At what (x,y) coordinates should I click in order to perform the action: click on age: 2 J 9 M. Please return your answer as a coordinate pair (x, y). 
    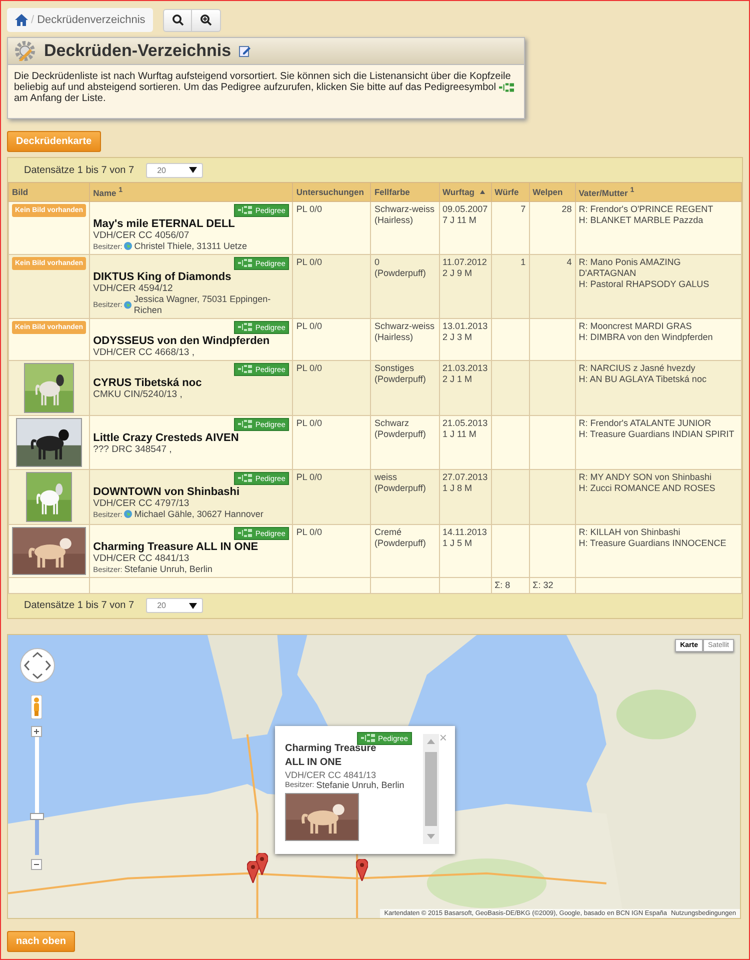
    Looking at the image, I should click on (458, 273).